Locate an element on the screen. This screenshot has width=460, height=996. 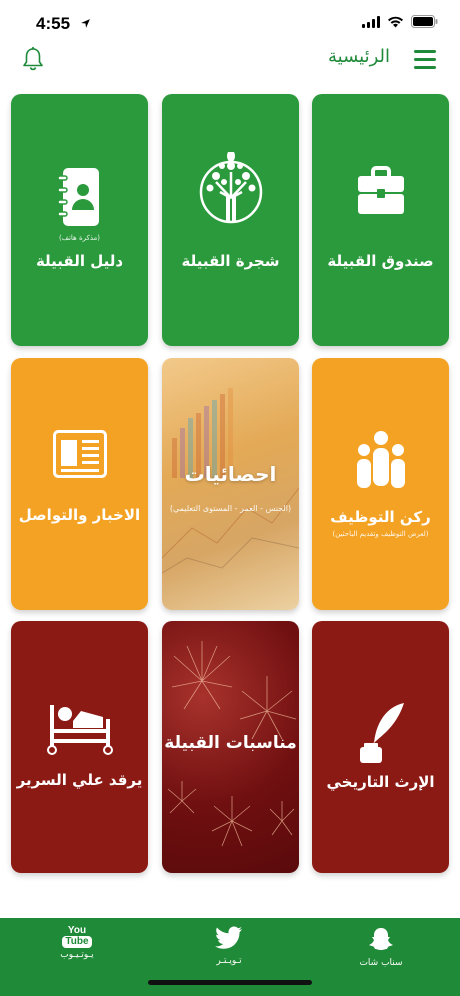
tile-tribe-occasions: مناسبات القبيلة is located at coordinates (230, 747).